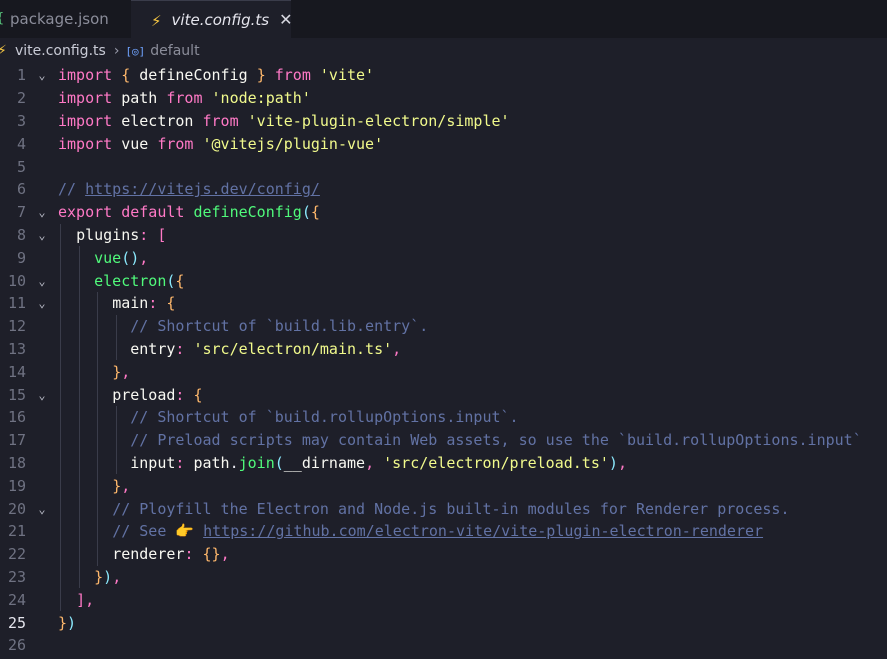  I want to click on breadcrumb: ⚡ vite.config.ts › [◎] default, so click(443, 51).